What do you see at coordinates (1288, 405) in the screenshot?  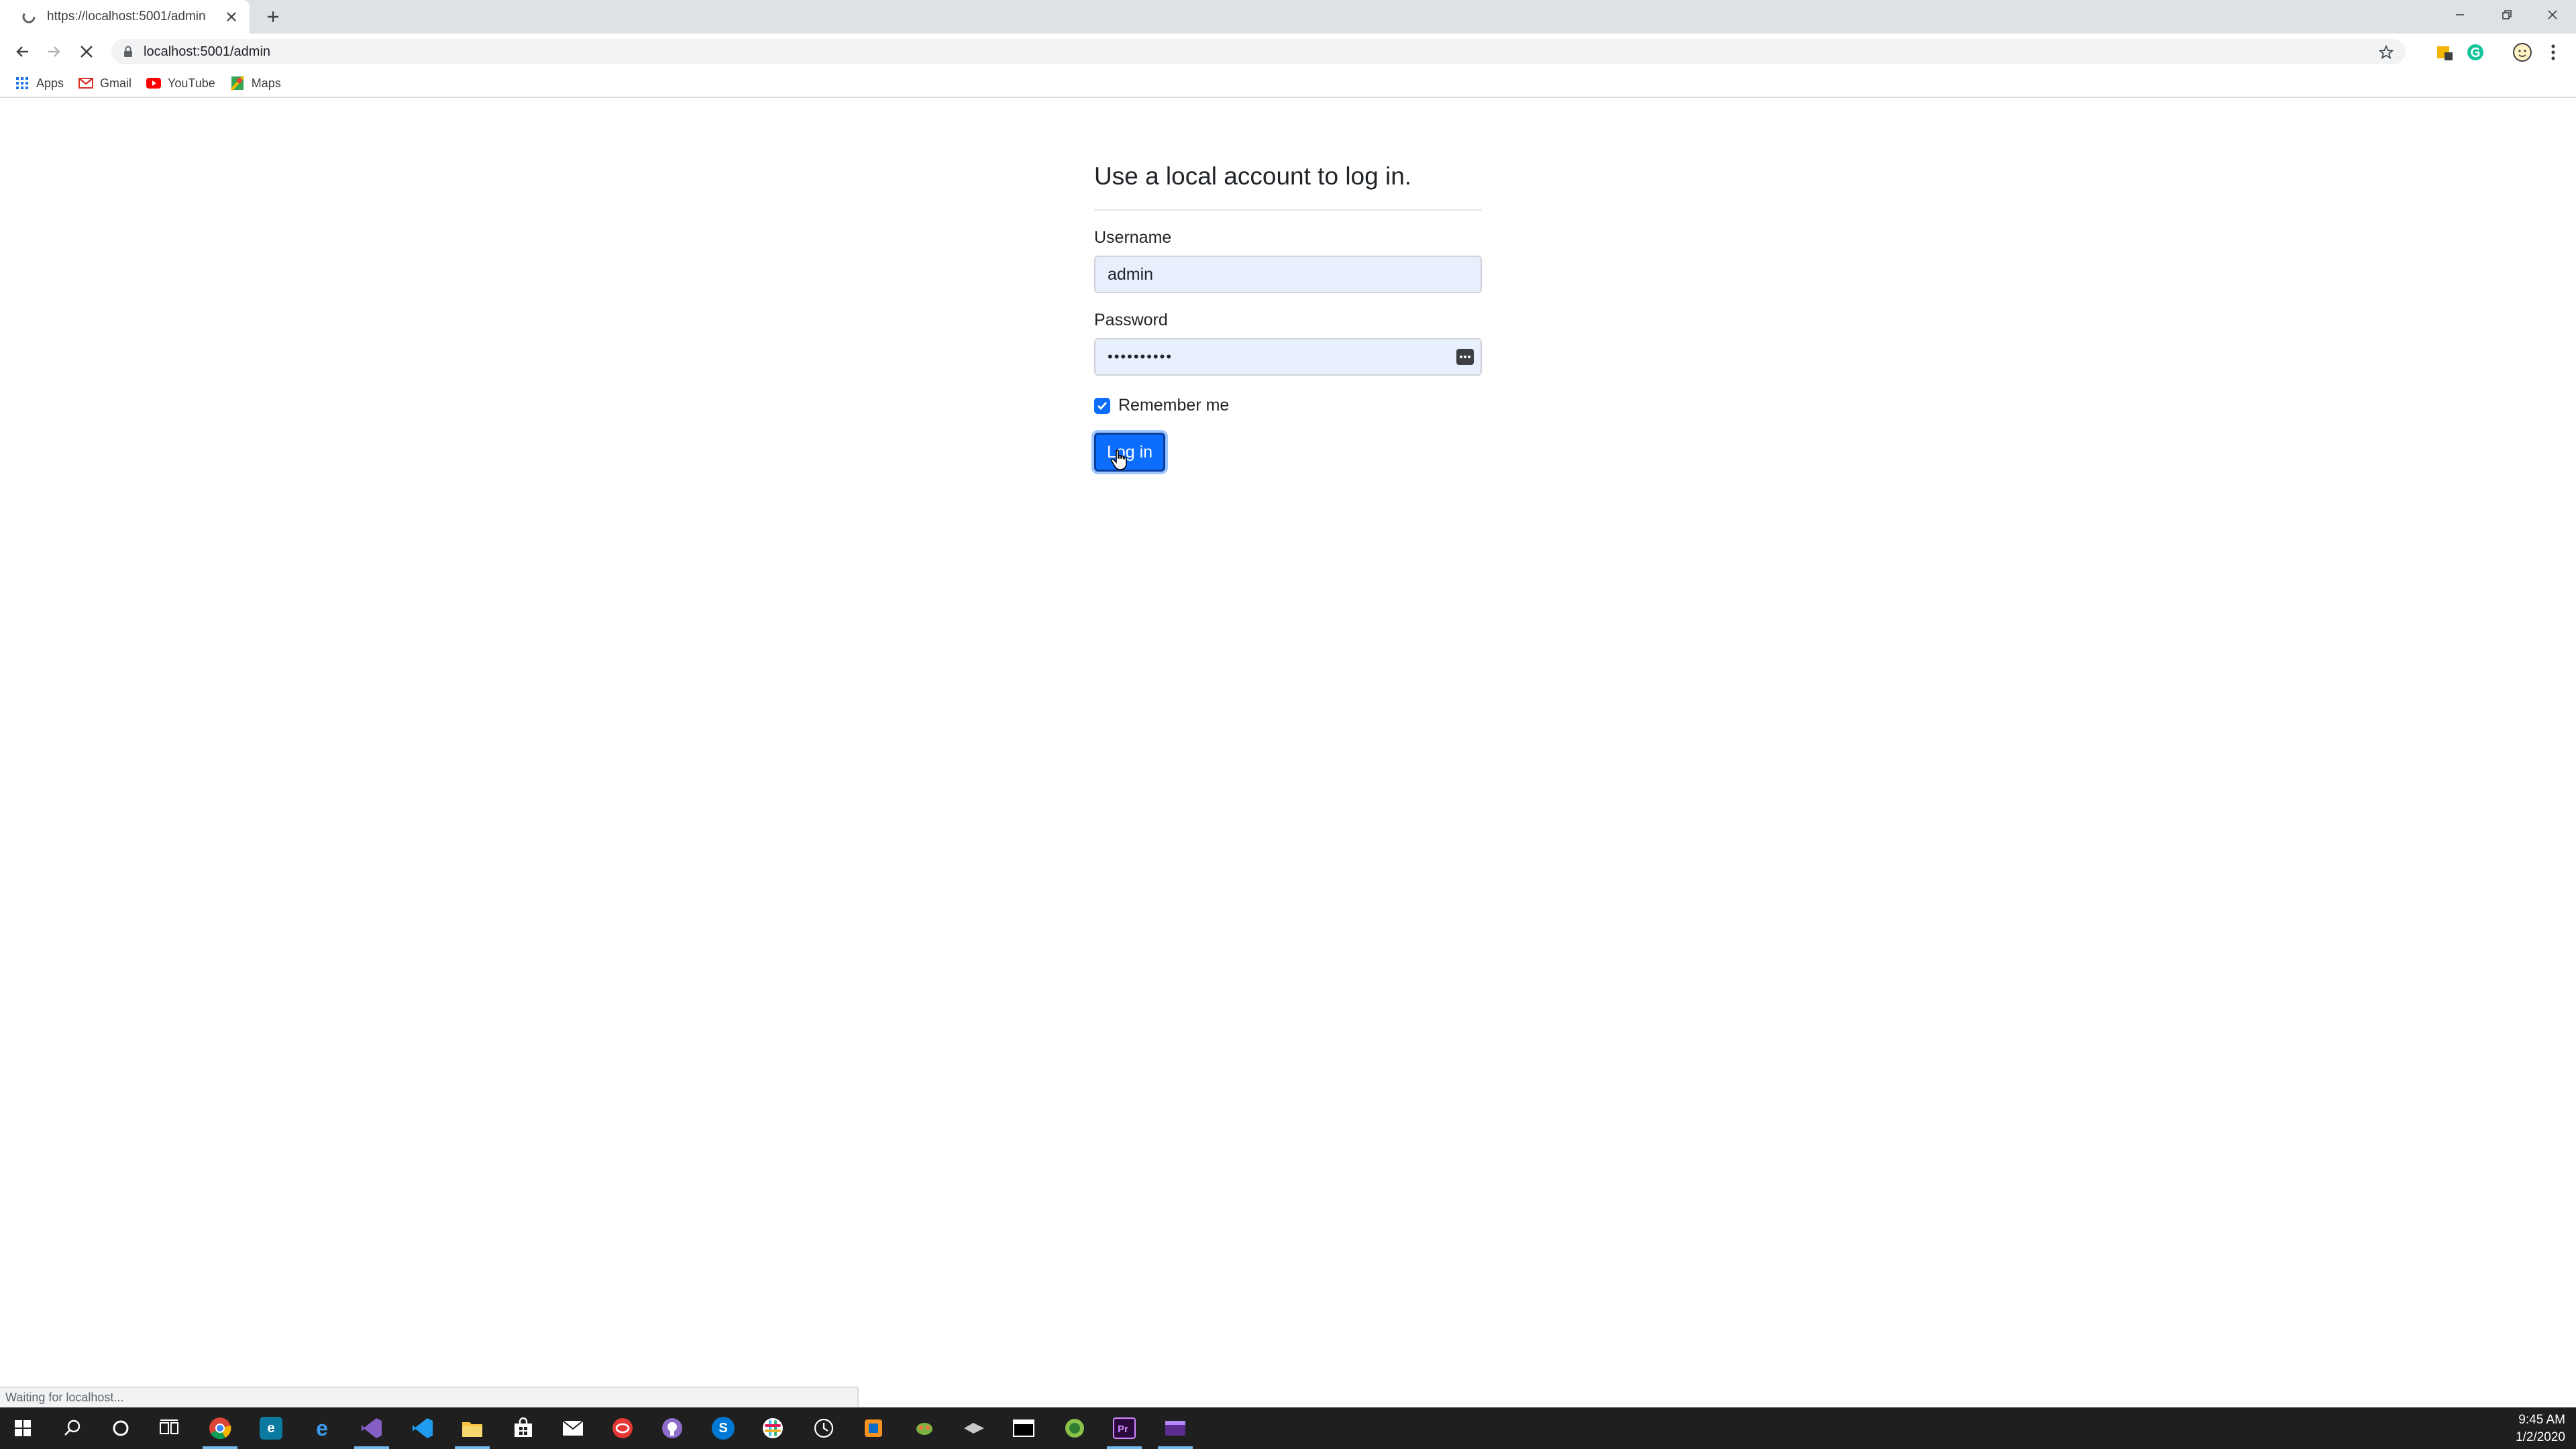 I see `remember-me-row: Remember me` at bounding box center [1288, 405].